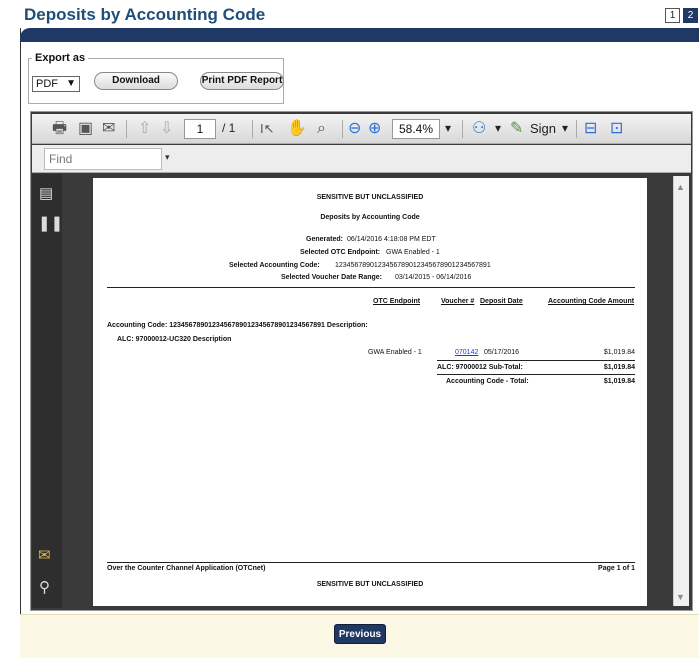  What do you see at coordinates (274, 265) in the screenshot?
I see `accounting-code-label: Selected Accounting Code:` at bounding box center [274, 265].